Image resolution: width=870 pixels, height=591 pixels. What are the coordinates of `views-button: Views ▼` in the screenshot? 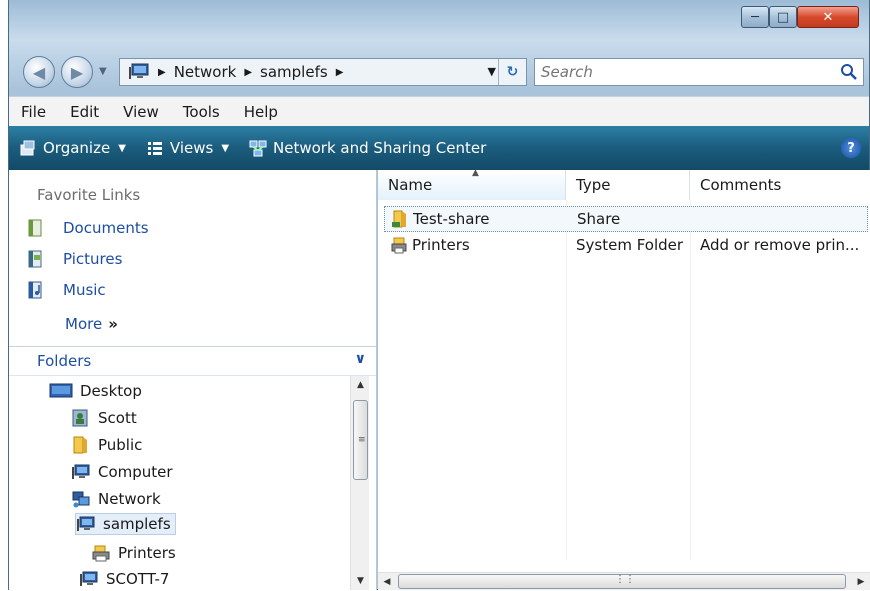 It's located at (192, 148).